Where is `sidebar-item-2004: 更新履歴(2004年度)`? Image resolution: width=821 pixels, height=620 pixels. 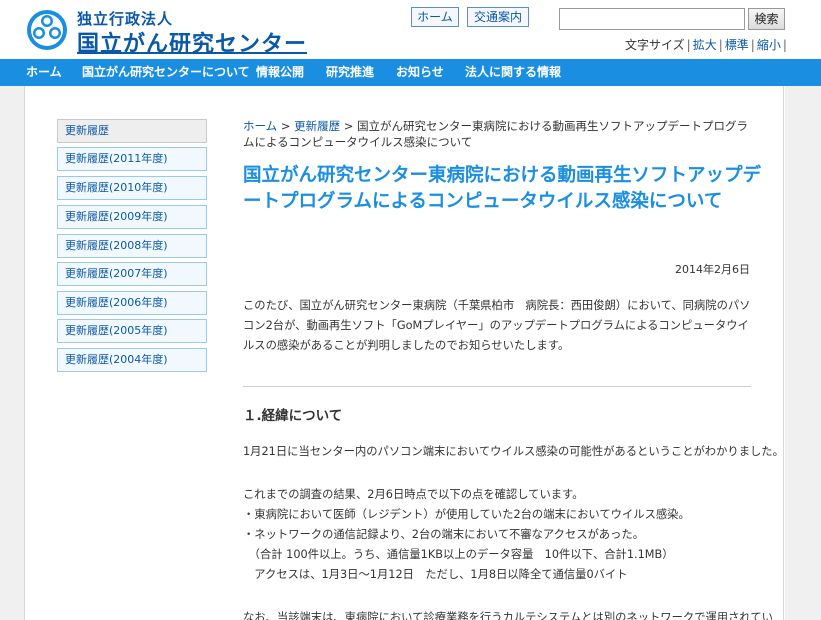
sidebar-item-2004: 更新履歴(2004年度) is located at coordinates (132, 360).